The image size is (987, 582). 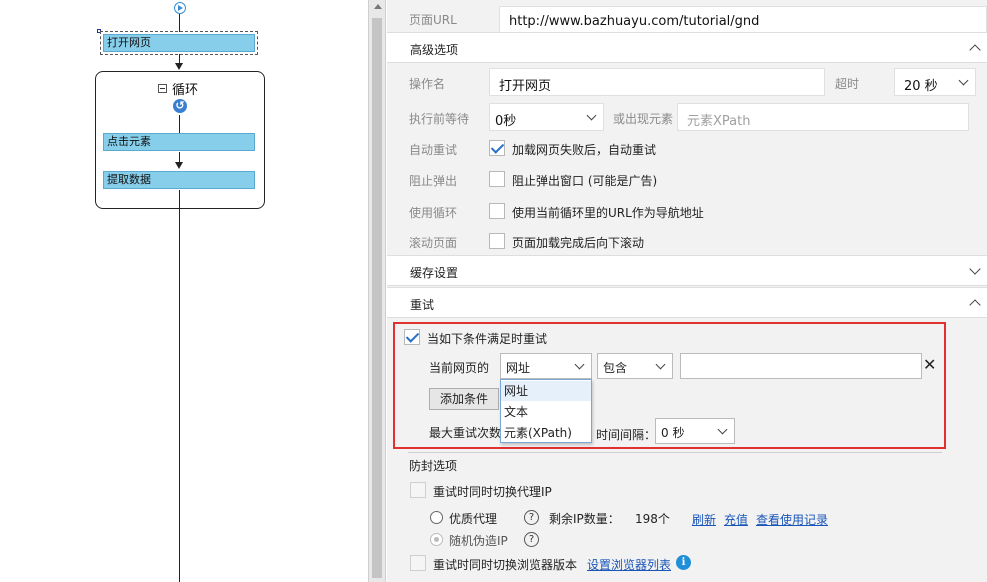 What do you see at coordinates (478, 541) in the screenshot?
I see `random-ip-label: 随机伪造IP` at bounding box center [478, 541].